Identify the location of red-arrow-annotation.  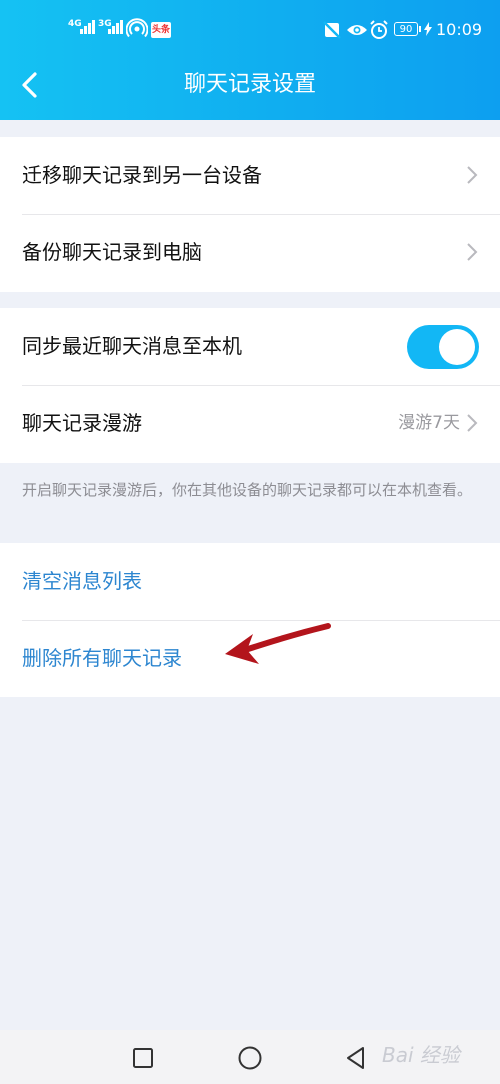
(278, 643).